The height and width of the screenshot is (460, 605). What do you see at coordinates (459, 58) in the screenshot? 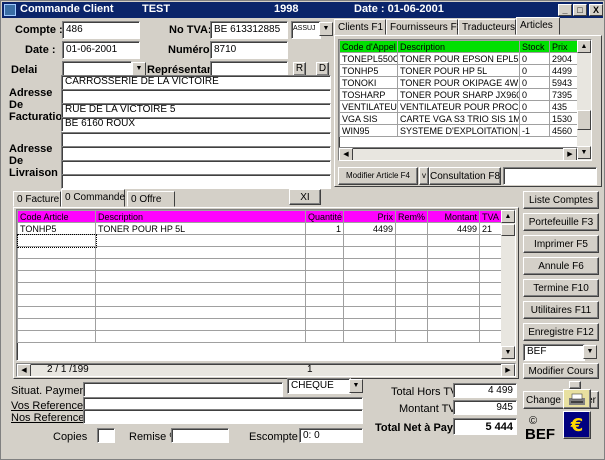
I see `article-row: TONEPL550C TONER POUR EPSON EPL55 0 2904` at bounding box center [459, 58].